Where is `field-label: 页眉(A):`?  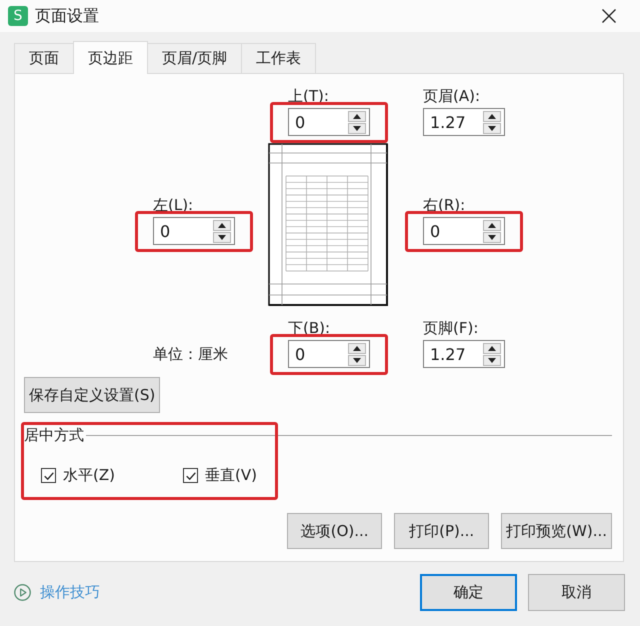 field-label: 页眉(A): is located at coordinates (451, 96).